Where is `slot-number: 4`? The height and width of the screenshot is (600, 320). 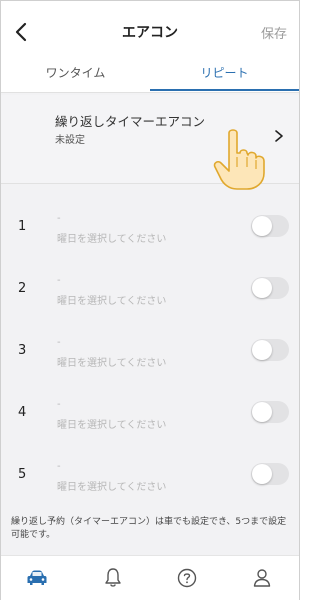 slot-number: 4 is located at coordinates (22, 412).